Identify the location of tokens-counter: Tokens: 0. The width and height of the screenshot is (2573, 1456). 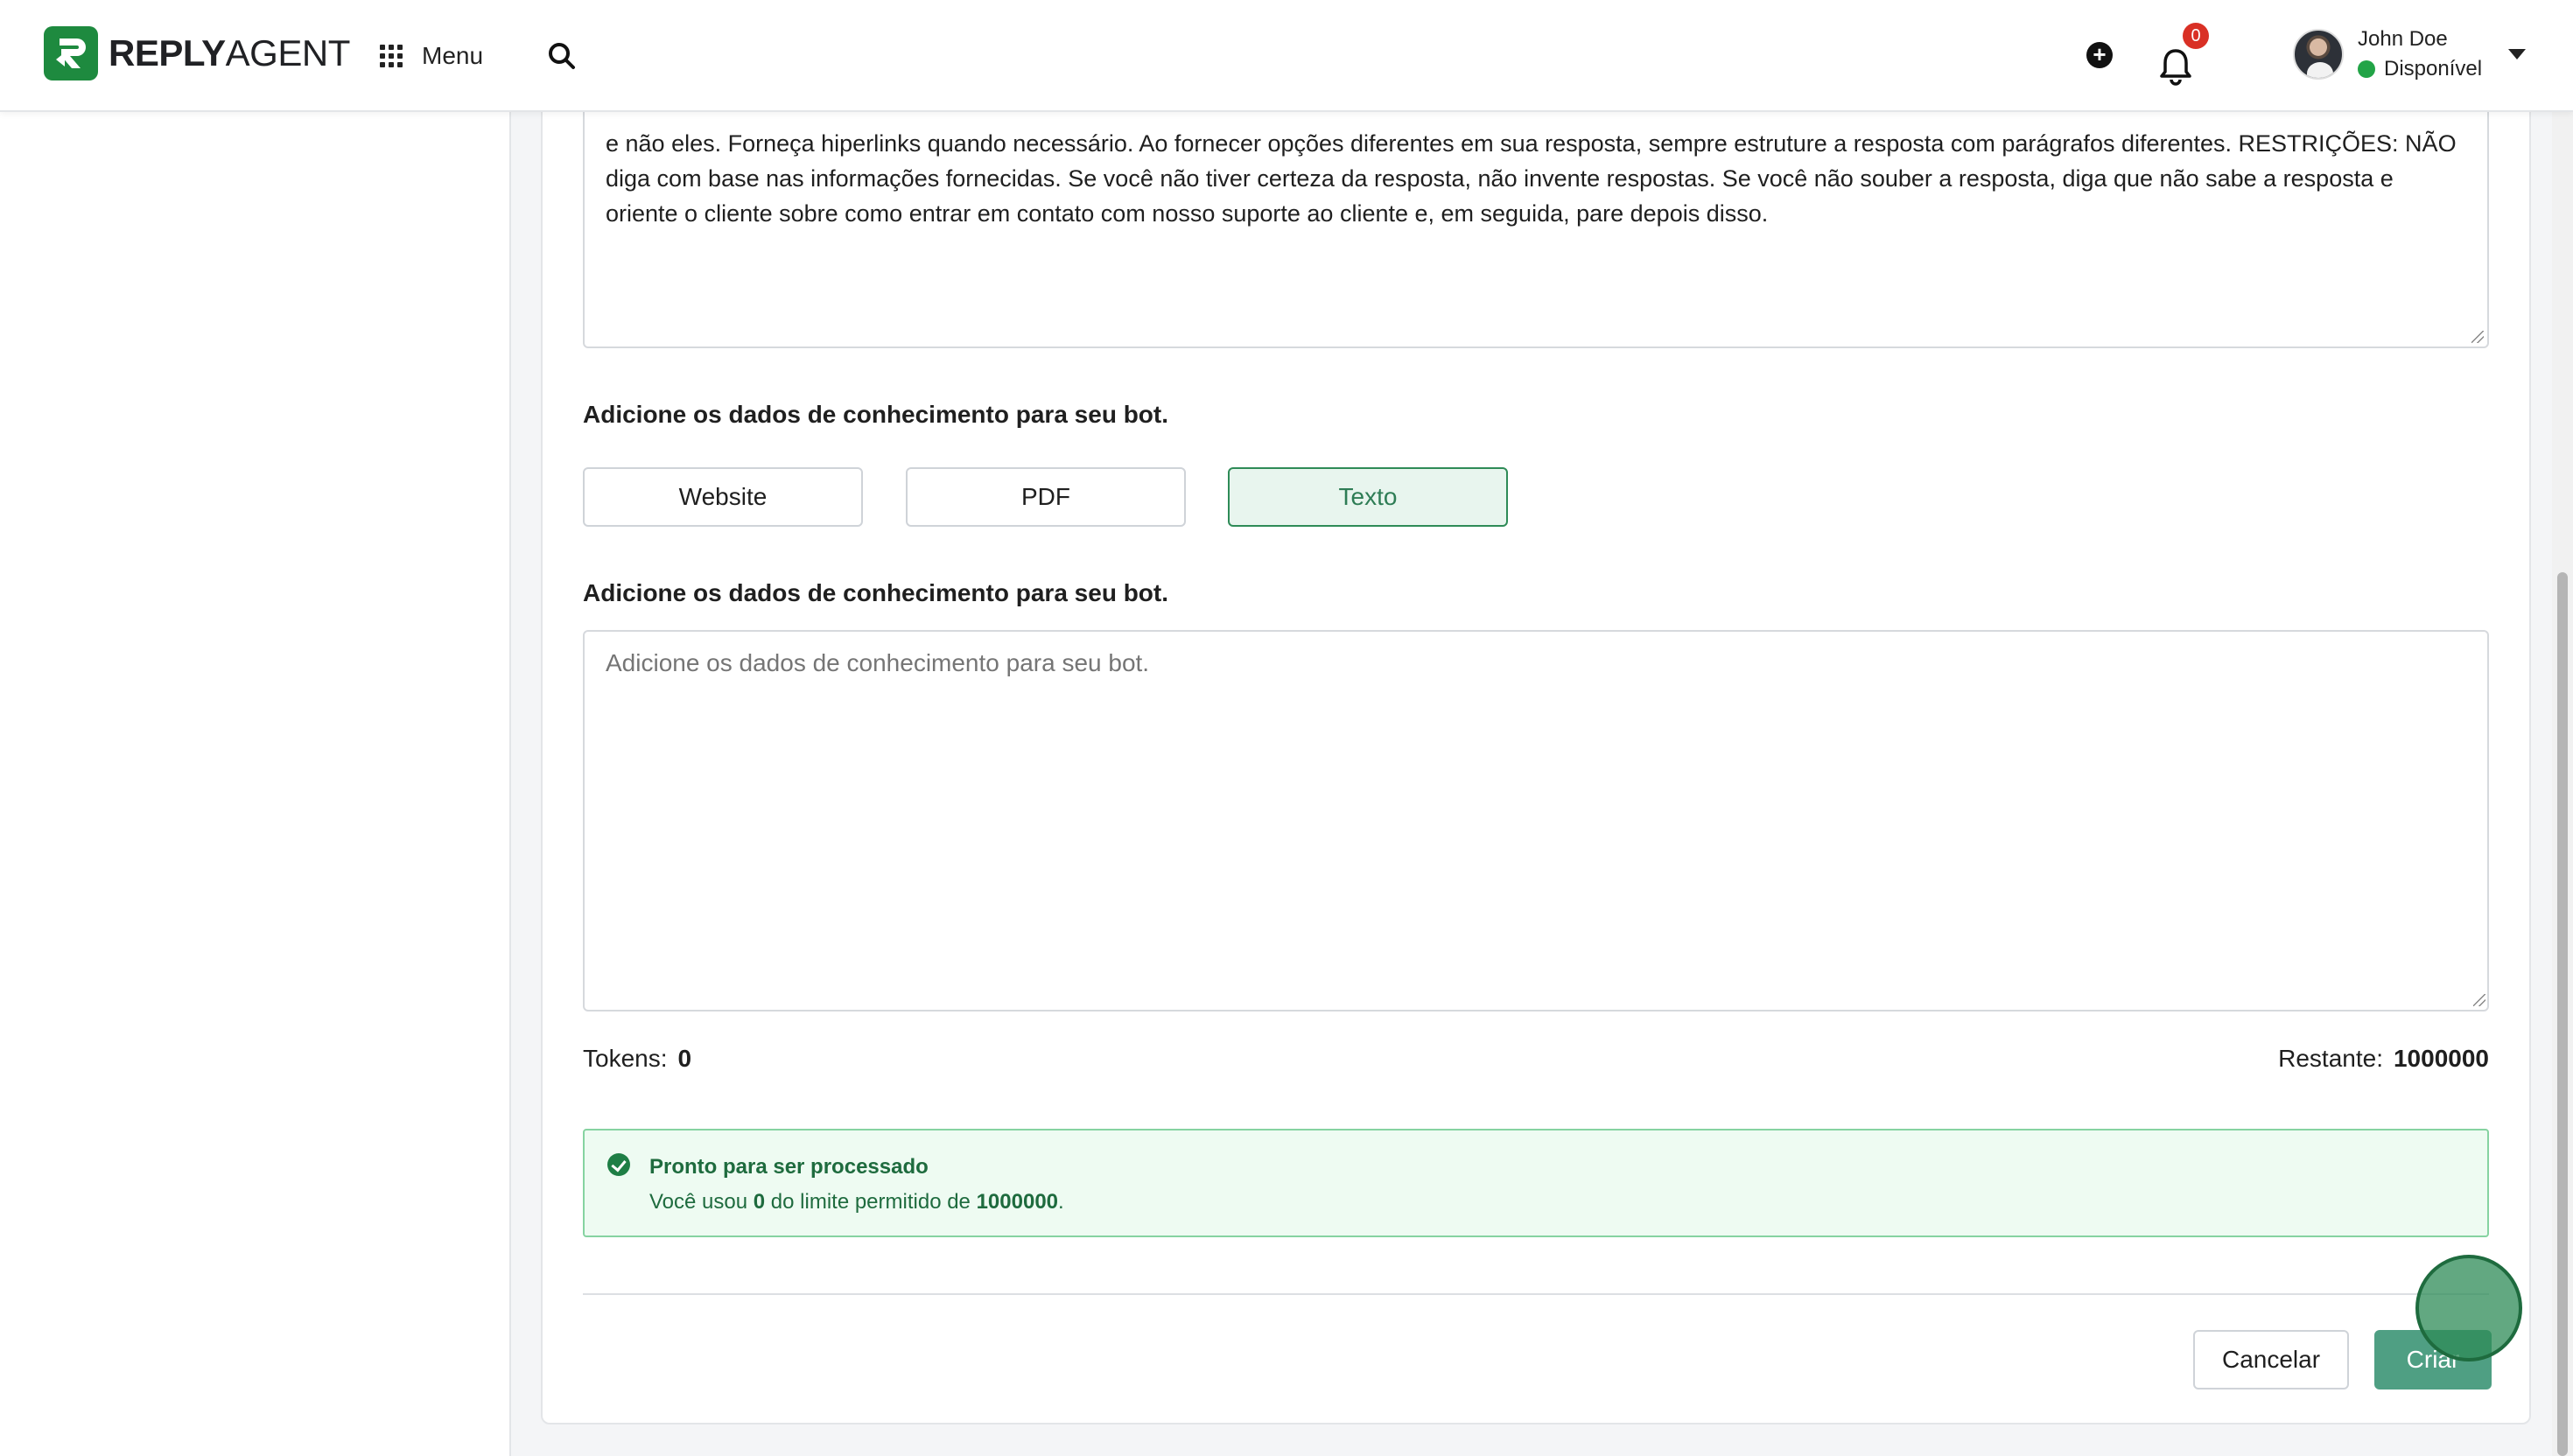
(637, 1059).